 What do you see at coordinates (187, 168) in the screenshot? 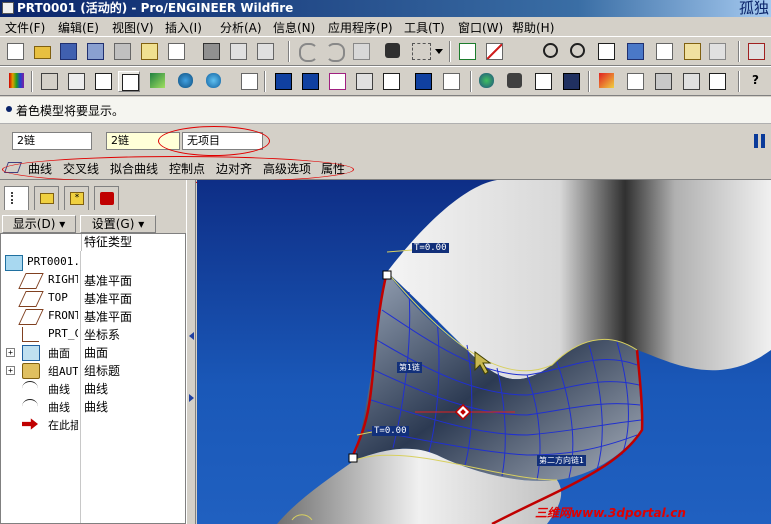
I see `tab-control-points: 控制点` at bounding box center [187, 168].